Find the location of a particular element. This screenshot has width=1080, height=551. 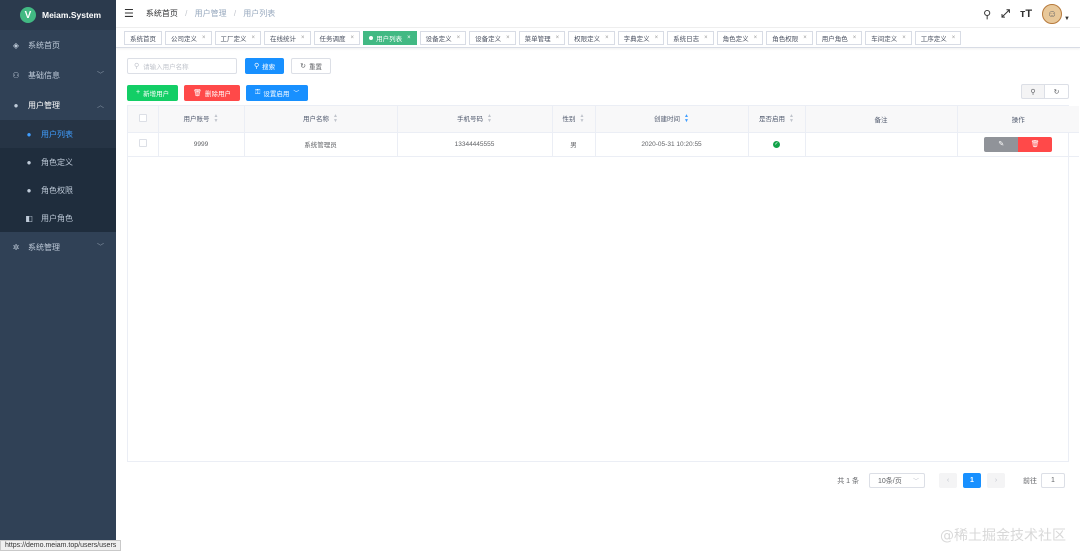

column-header: 用户账号 ▲ ▼ is located at coordinates (201, 119).